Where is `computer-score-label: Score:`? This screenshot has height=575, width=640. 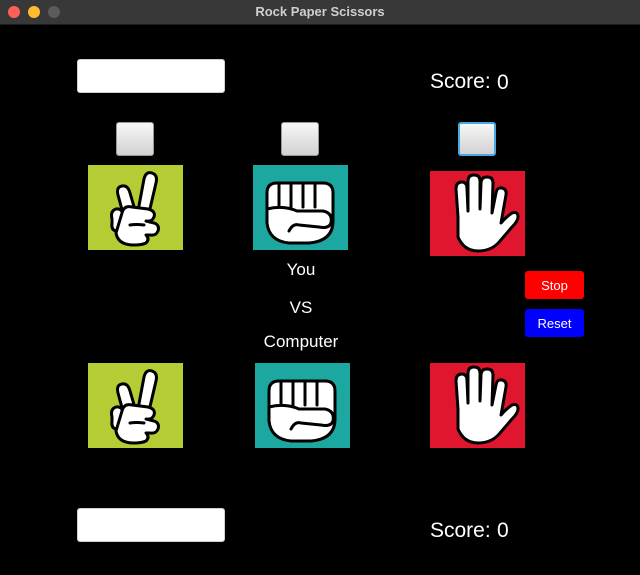 computer-score-label: Score: is located at coordinates (460, 530).